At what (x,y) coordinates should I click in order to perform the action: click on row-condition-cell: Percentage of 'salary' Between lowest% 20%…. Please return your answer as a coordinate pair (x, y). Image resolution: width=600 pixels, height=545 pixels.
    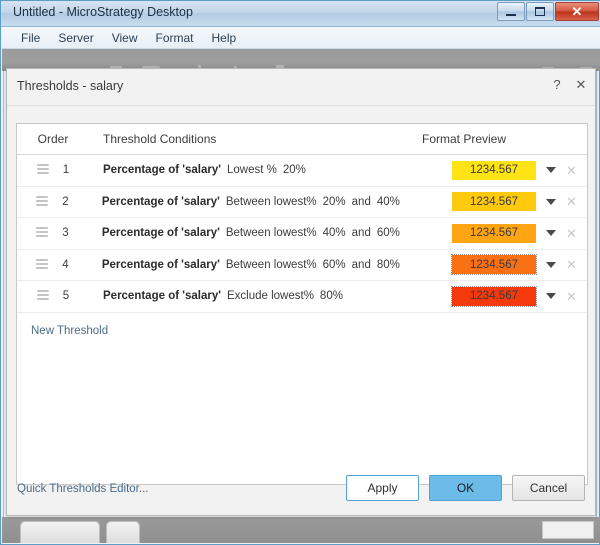
    Looking at the image, I should click on (244, 202).